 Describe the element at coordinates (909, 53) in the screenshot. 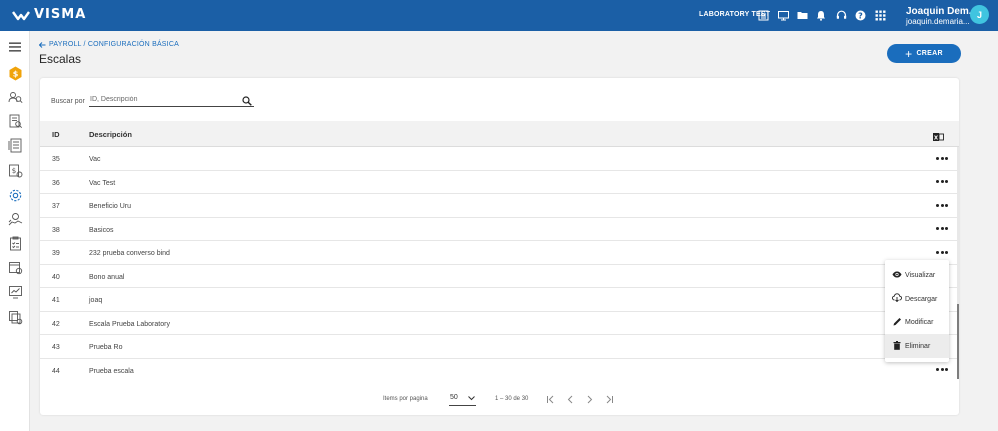

I see `plus-icon: +` at that location.